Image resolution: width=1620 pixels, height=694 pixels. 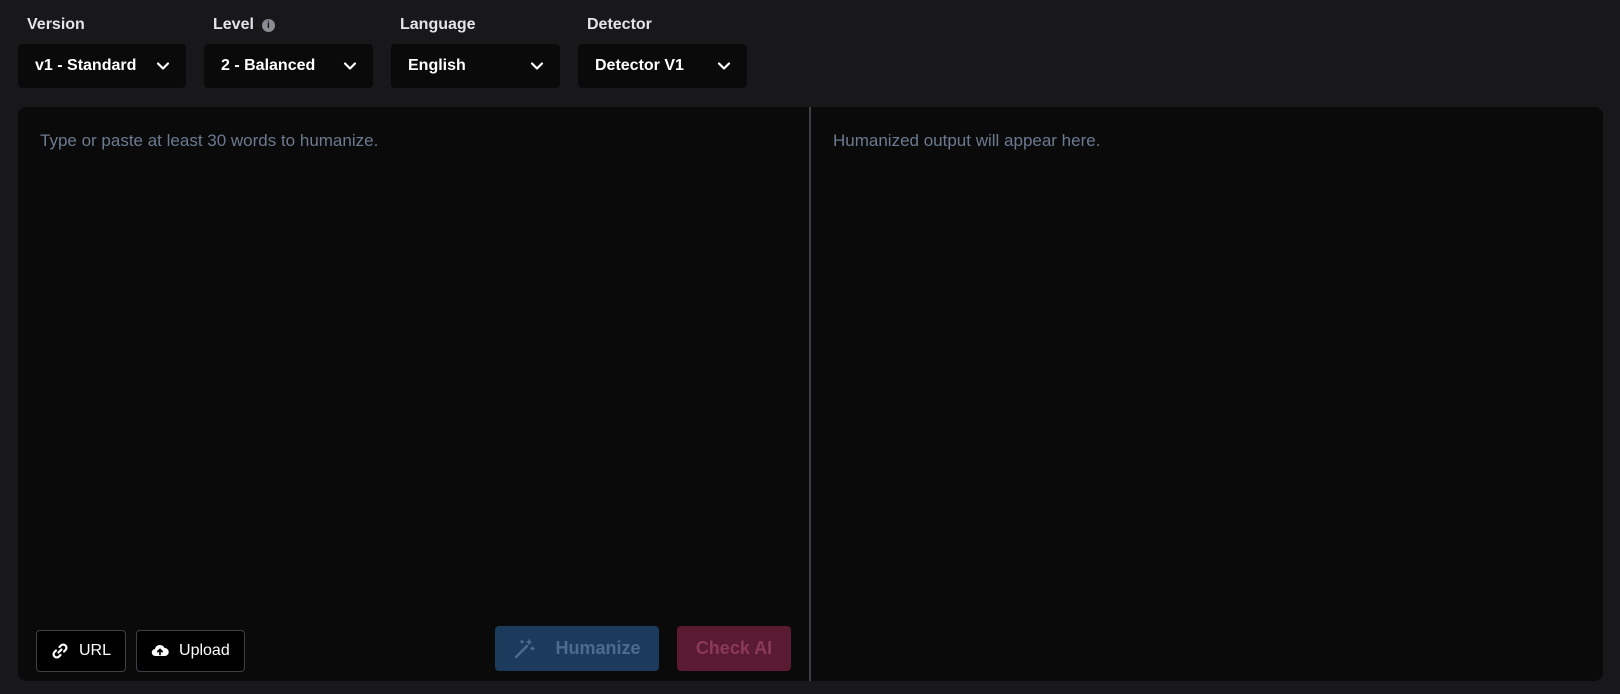 I want to click on url-button-label: URL, so click(x=95, y=650).